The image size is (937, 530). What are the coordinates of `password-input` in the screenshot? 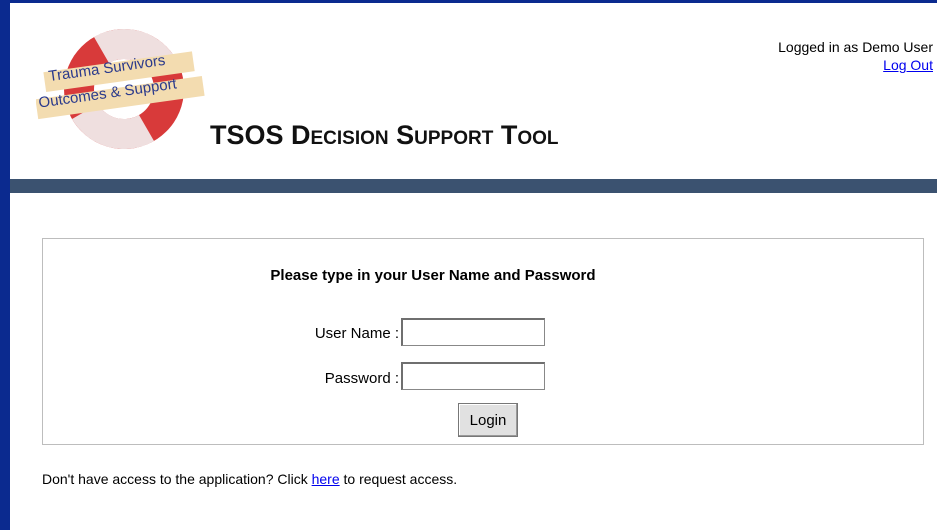 It's located at (473, 376).